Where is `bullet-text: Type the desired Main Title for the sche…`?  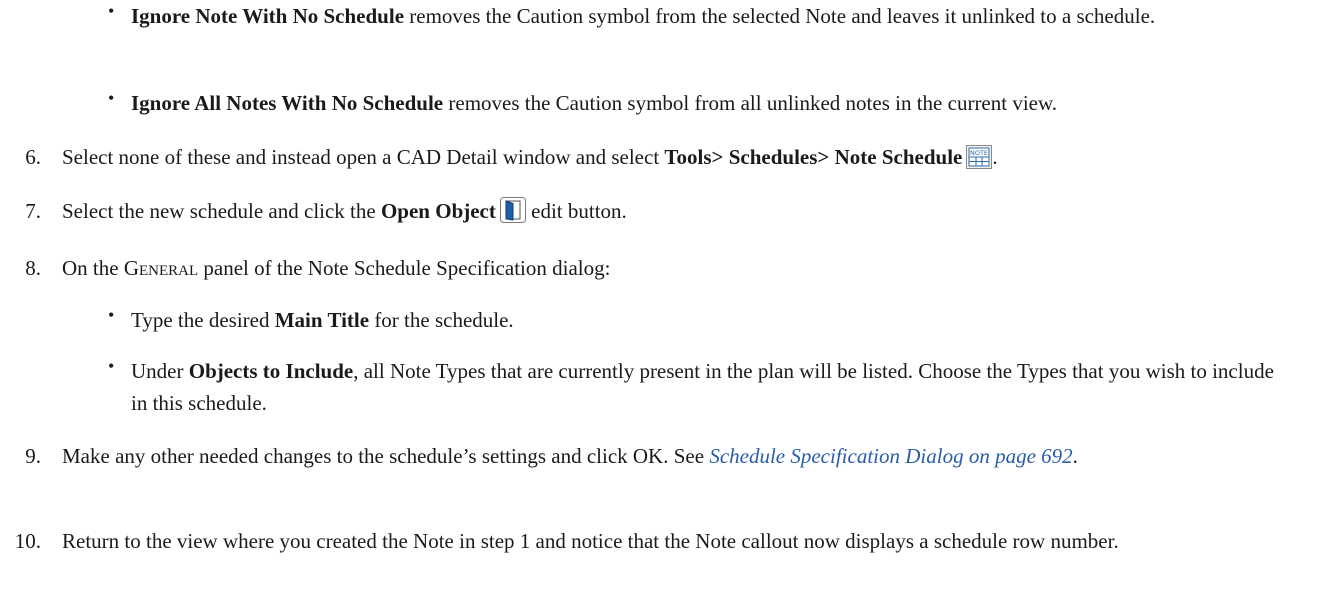
bullet-text: Type the desired Main Title for the sche… is located at coordinates (322, 320).